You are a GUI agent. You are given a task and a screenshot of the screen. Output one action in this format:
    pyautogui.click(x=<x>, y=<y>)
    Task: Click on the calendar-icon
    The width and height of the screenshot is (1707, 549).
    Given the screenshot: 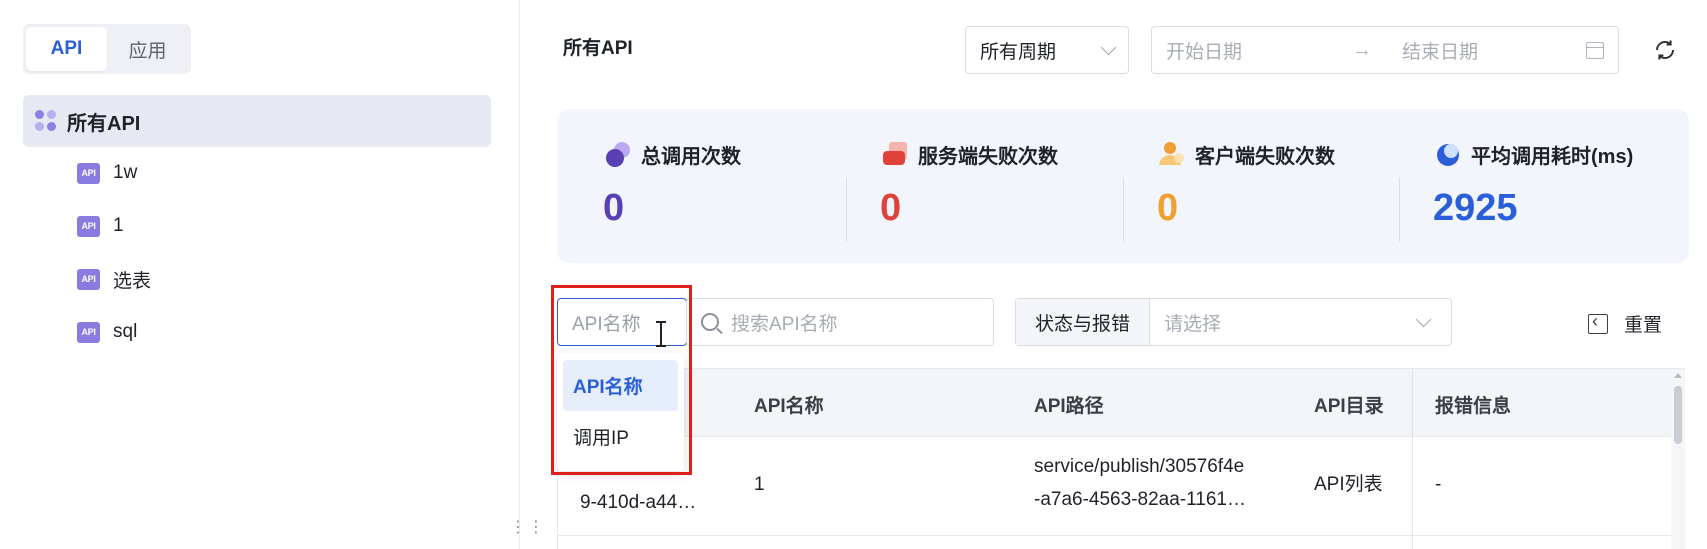 What is the action you would take?
    pyautogui.click(x=1595, y=50)
    